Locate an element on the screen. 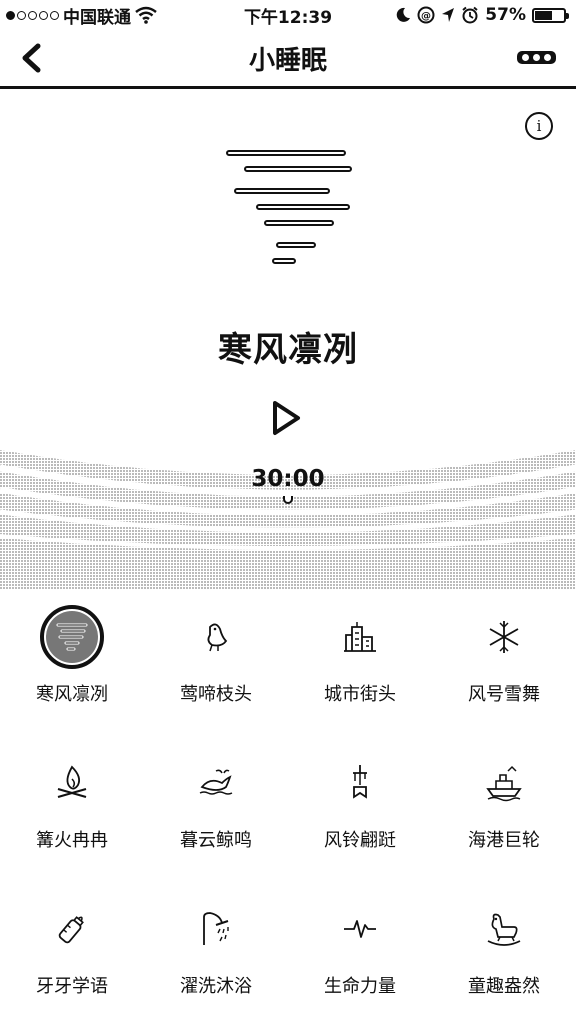 The image size is (576, 1024). selected-indicator is located at coordinates (72, 637).